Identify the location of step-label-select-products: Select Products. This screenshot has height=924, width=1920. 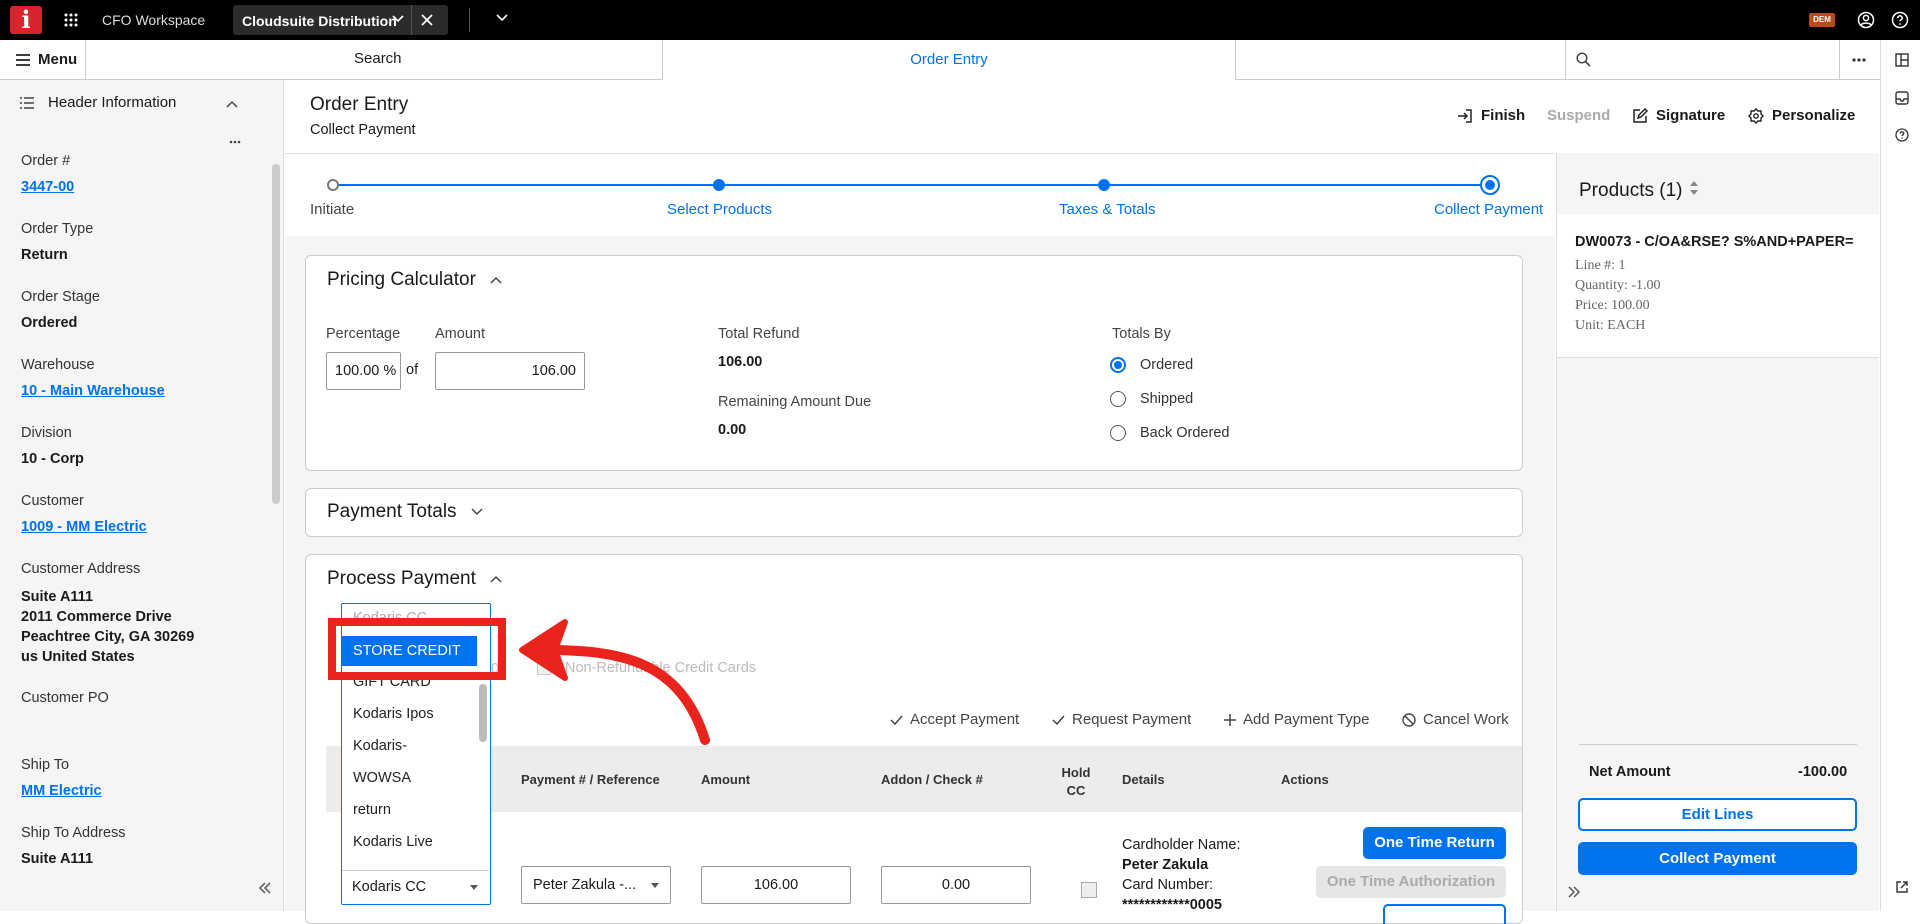
(719, 209).